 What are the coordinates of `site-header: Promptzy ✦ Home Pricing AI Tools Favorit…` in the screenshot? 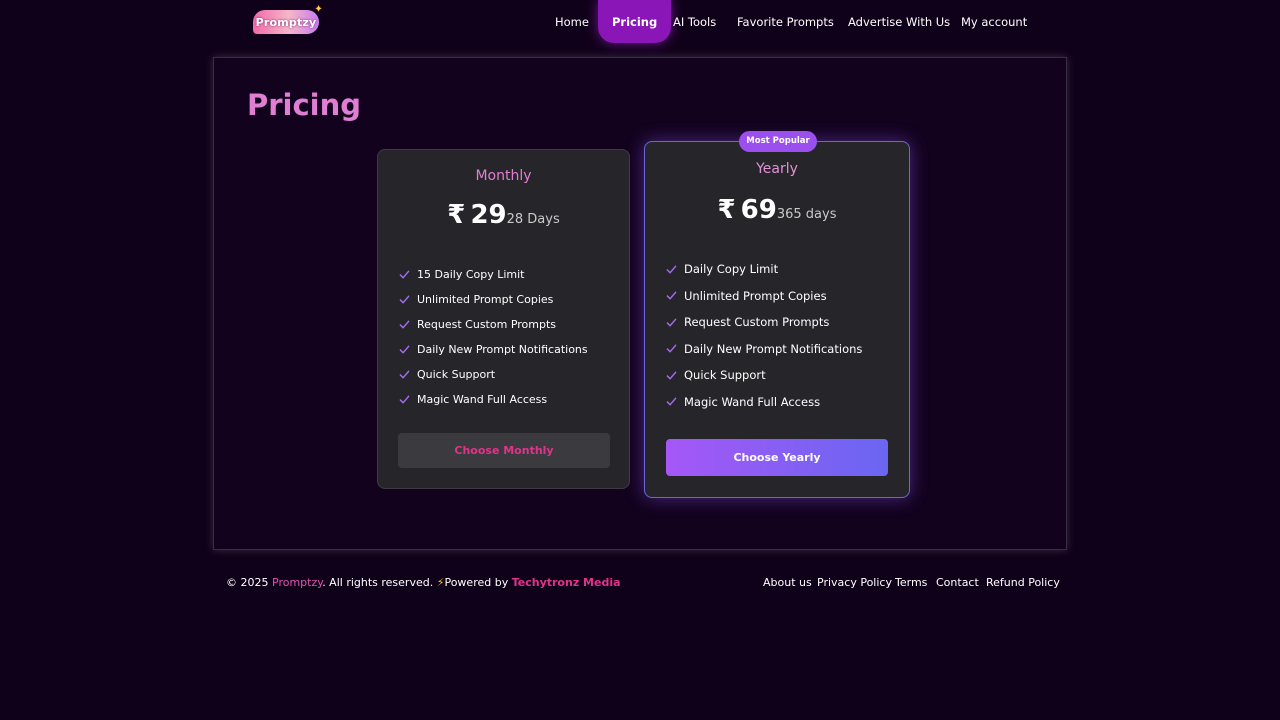 It's located at (640, 22).